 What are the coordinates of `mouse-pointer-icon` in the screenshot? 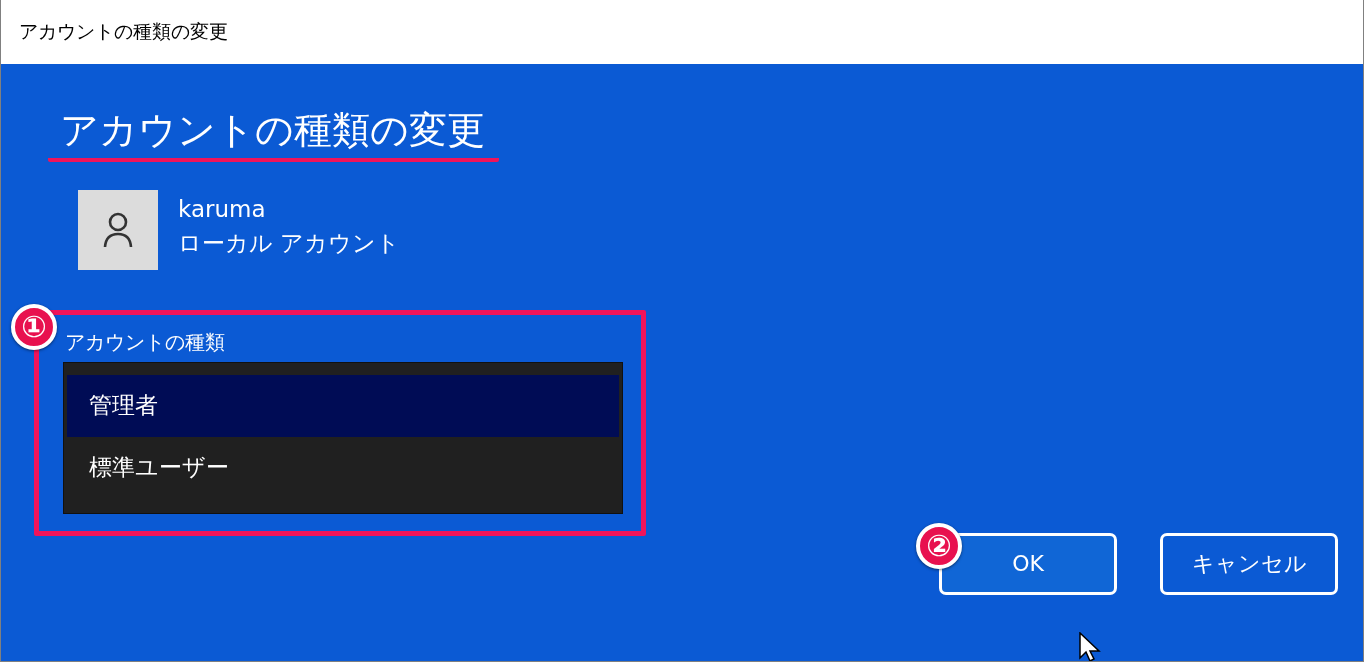 It's located at (1091, 646).